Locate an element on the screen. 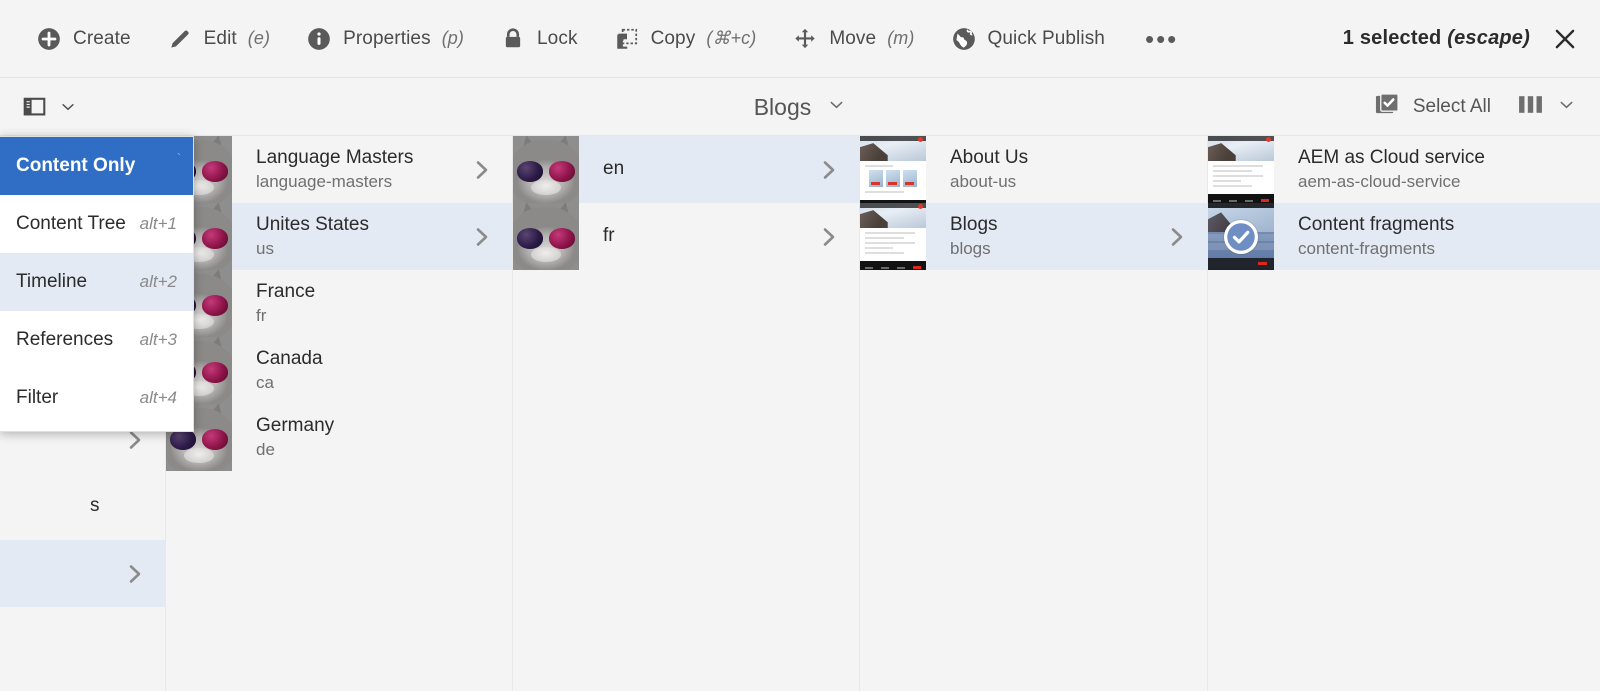 The image size is (1600, 691). table-row: Language Masters language-masters is located at coordinates (339, 169).